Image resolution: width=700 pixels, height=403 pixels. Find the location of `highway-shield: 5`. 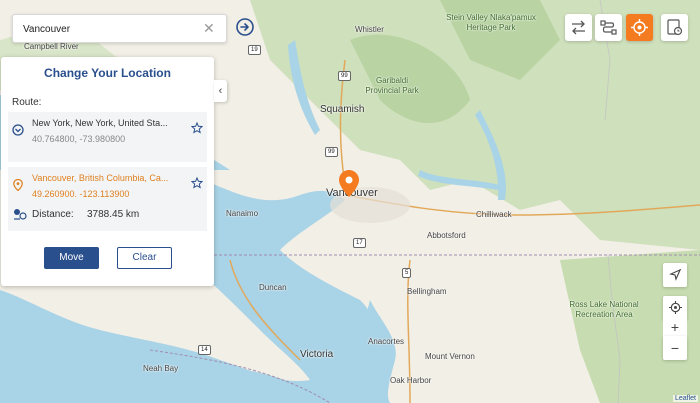

highway-shield: 5 is located at coordinates (407, 273).